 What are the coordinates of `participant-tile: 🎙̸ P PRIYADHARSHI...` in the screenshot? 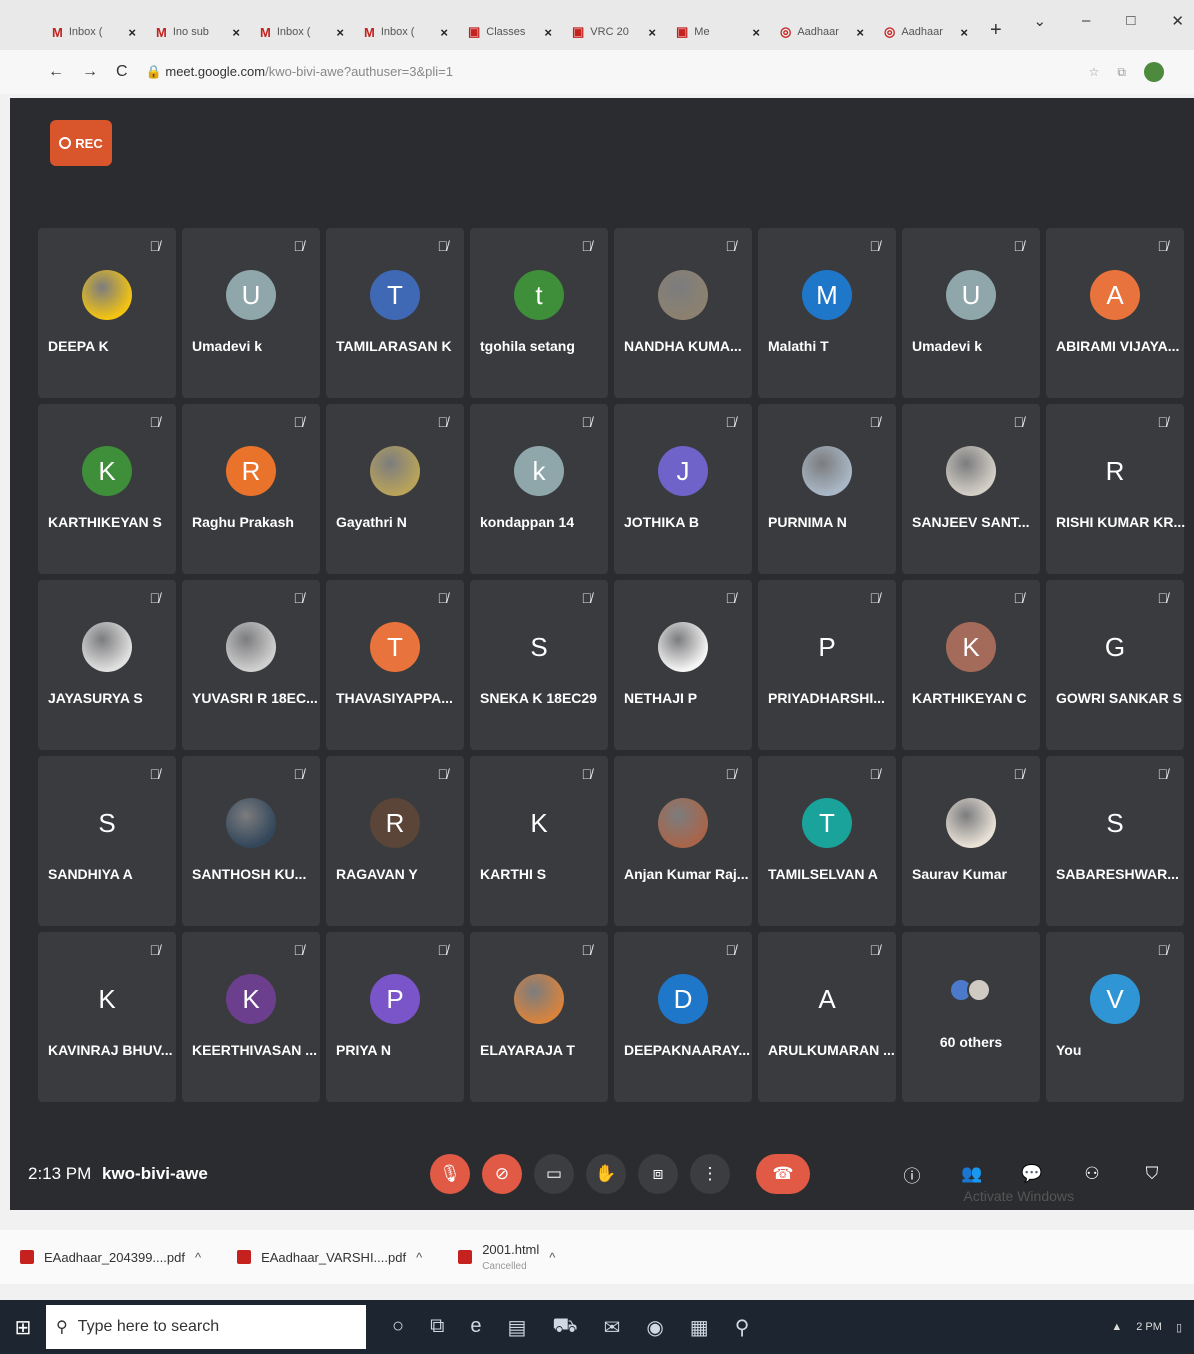 It's located at (827, 665).